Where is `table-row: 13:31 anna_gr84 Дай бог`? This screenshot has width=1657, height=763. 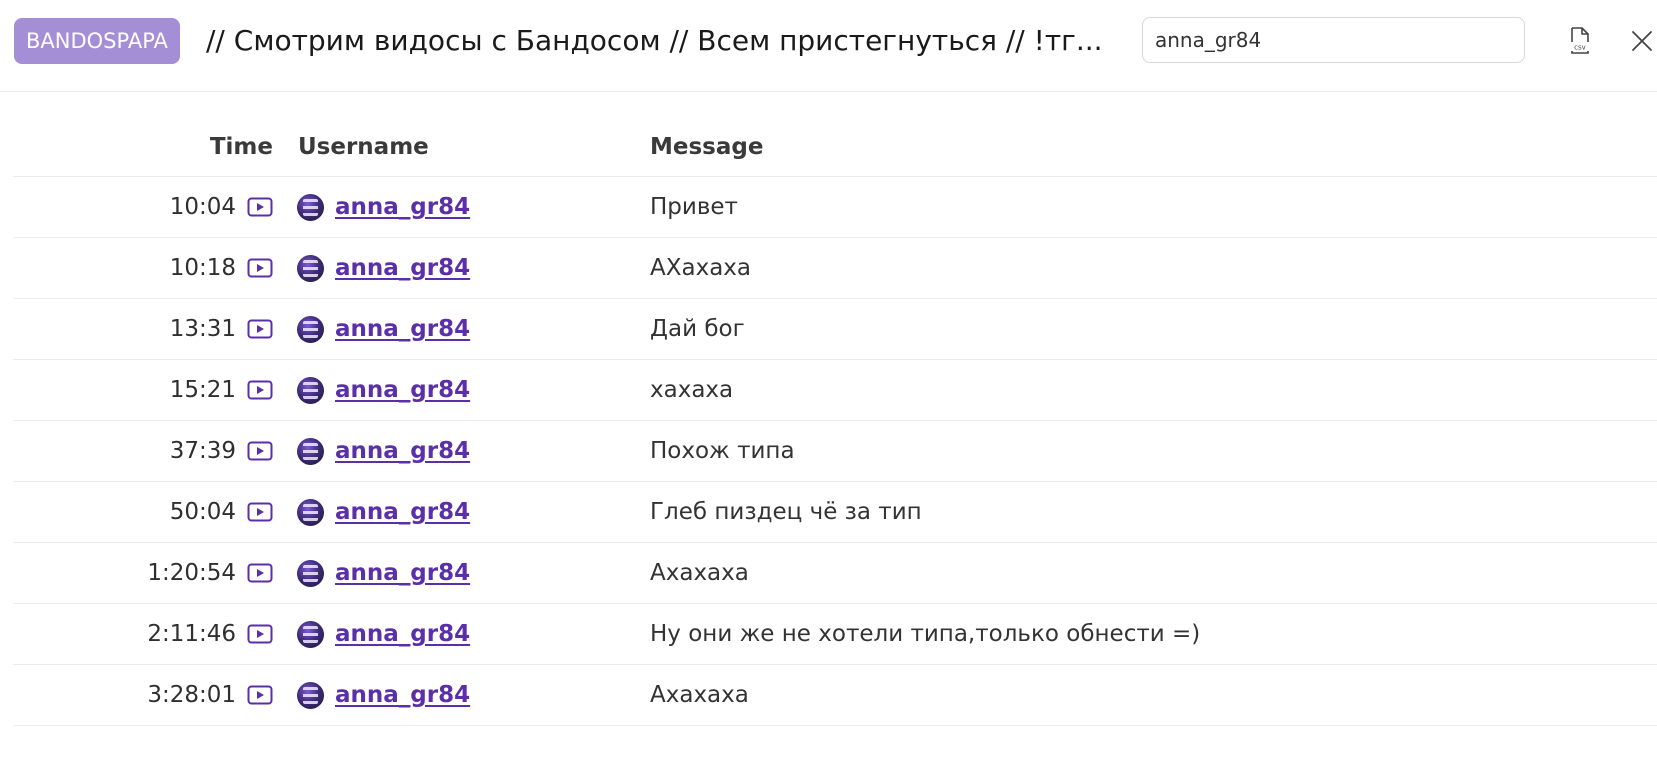
table-row: 13:31 anna_gr84 Дай бог is located at coordinates (835, 329).